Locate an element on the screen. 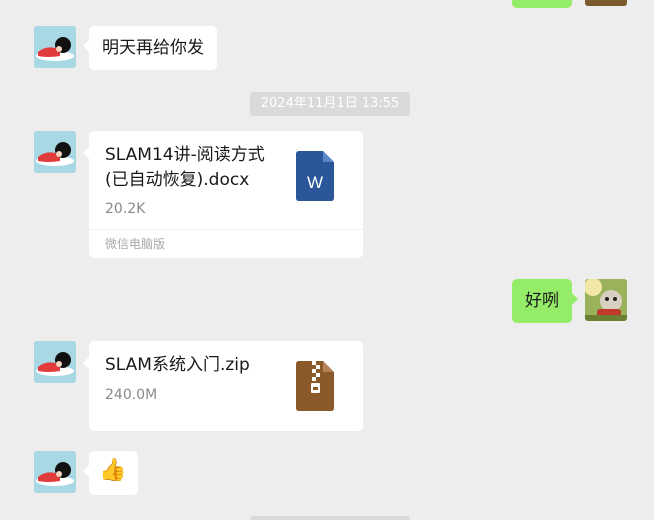  message-timestamp: 2024年11月1日 13:55 is located at coordinates (330, 104).